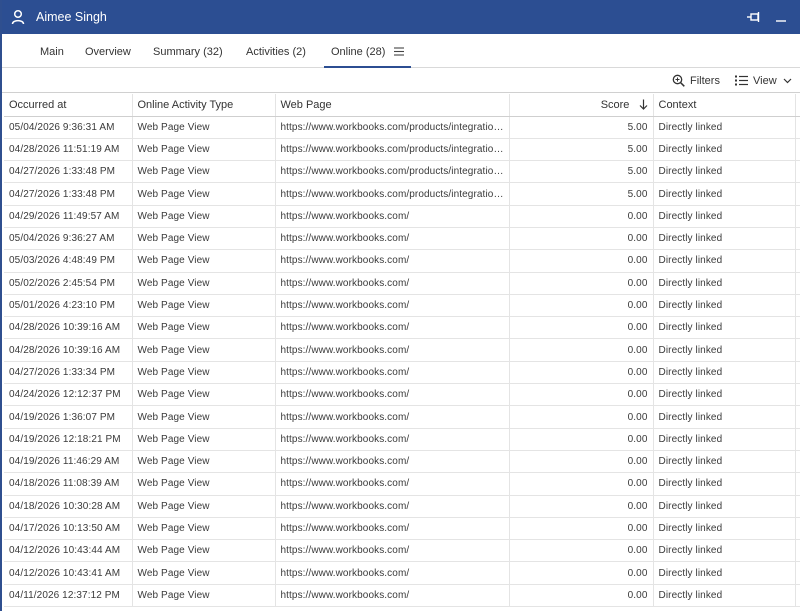 This screenshot has height=611, width=800. I want to click on tab-overview: Overview, so click(108, 51).